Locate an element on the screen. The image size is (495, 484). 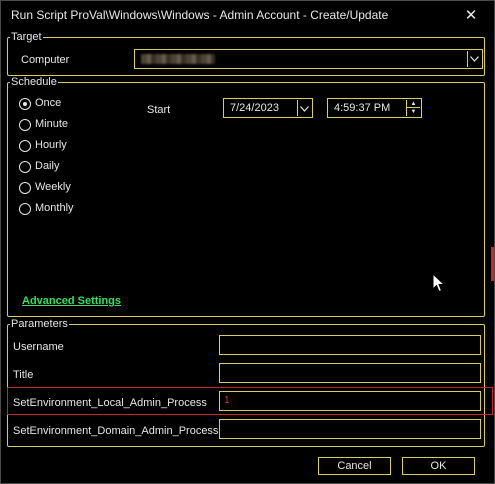
username-input is located at coordinates (350, 345).